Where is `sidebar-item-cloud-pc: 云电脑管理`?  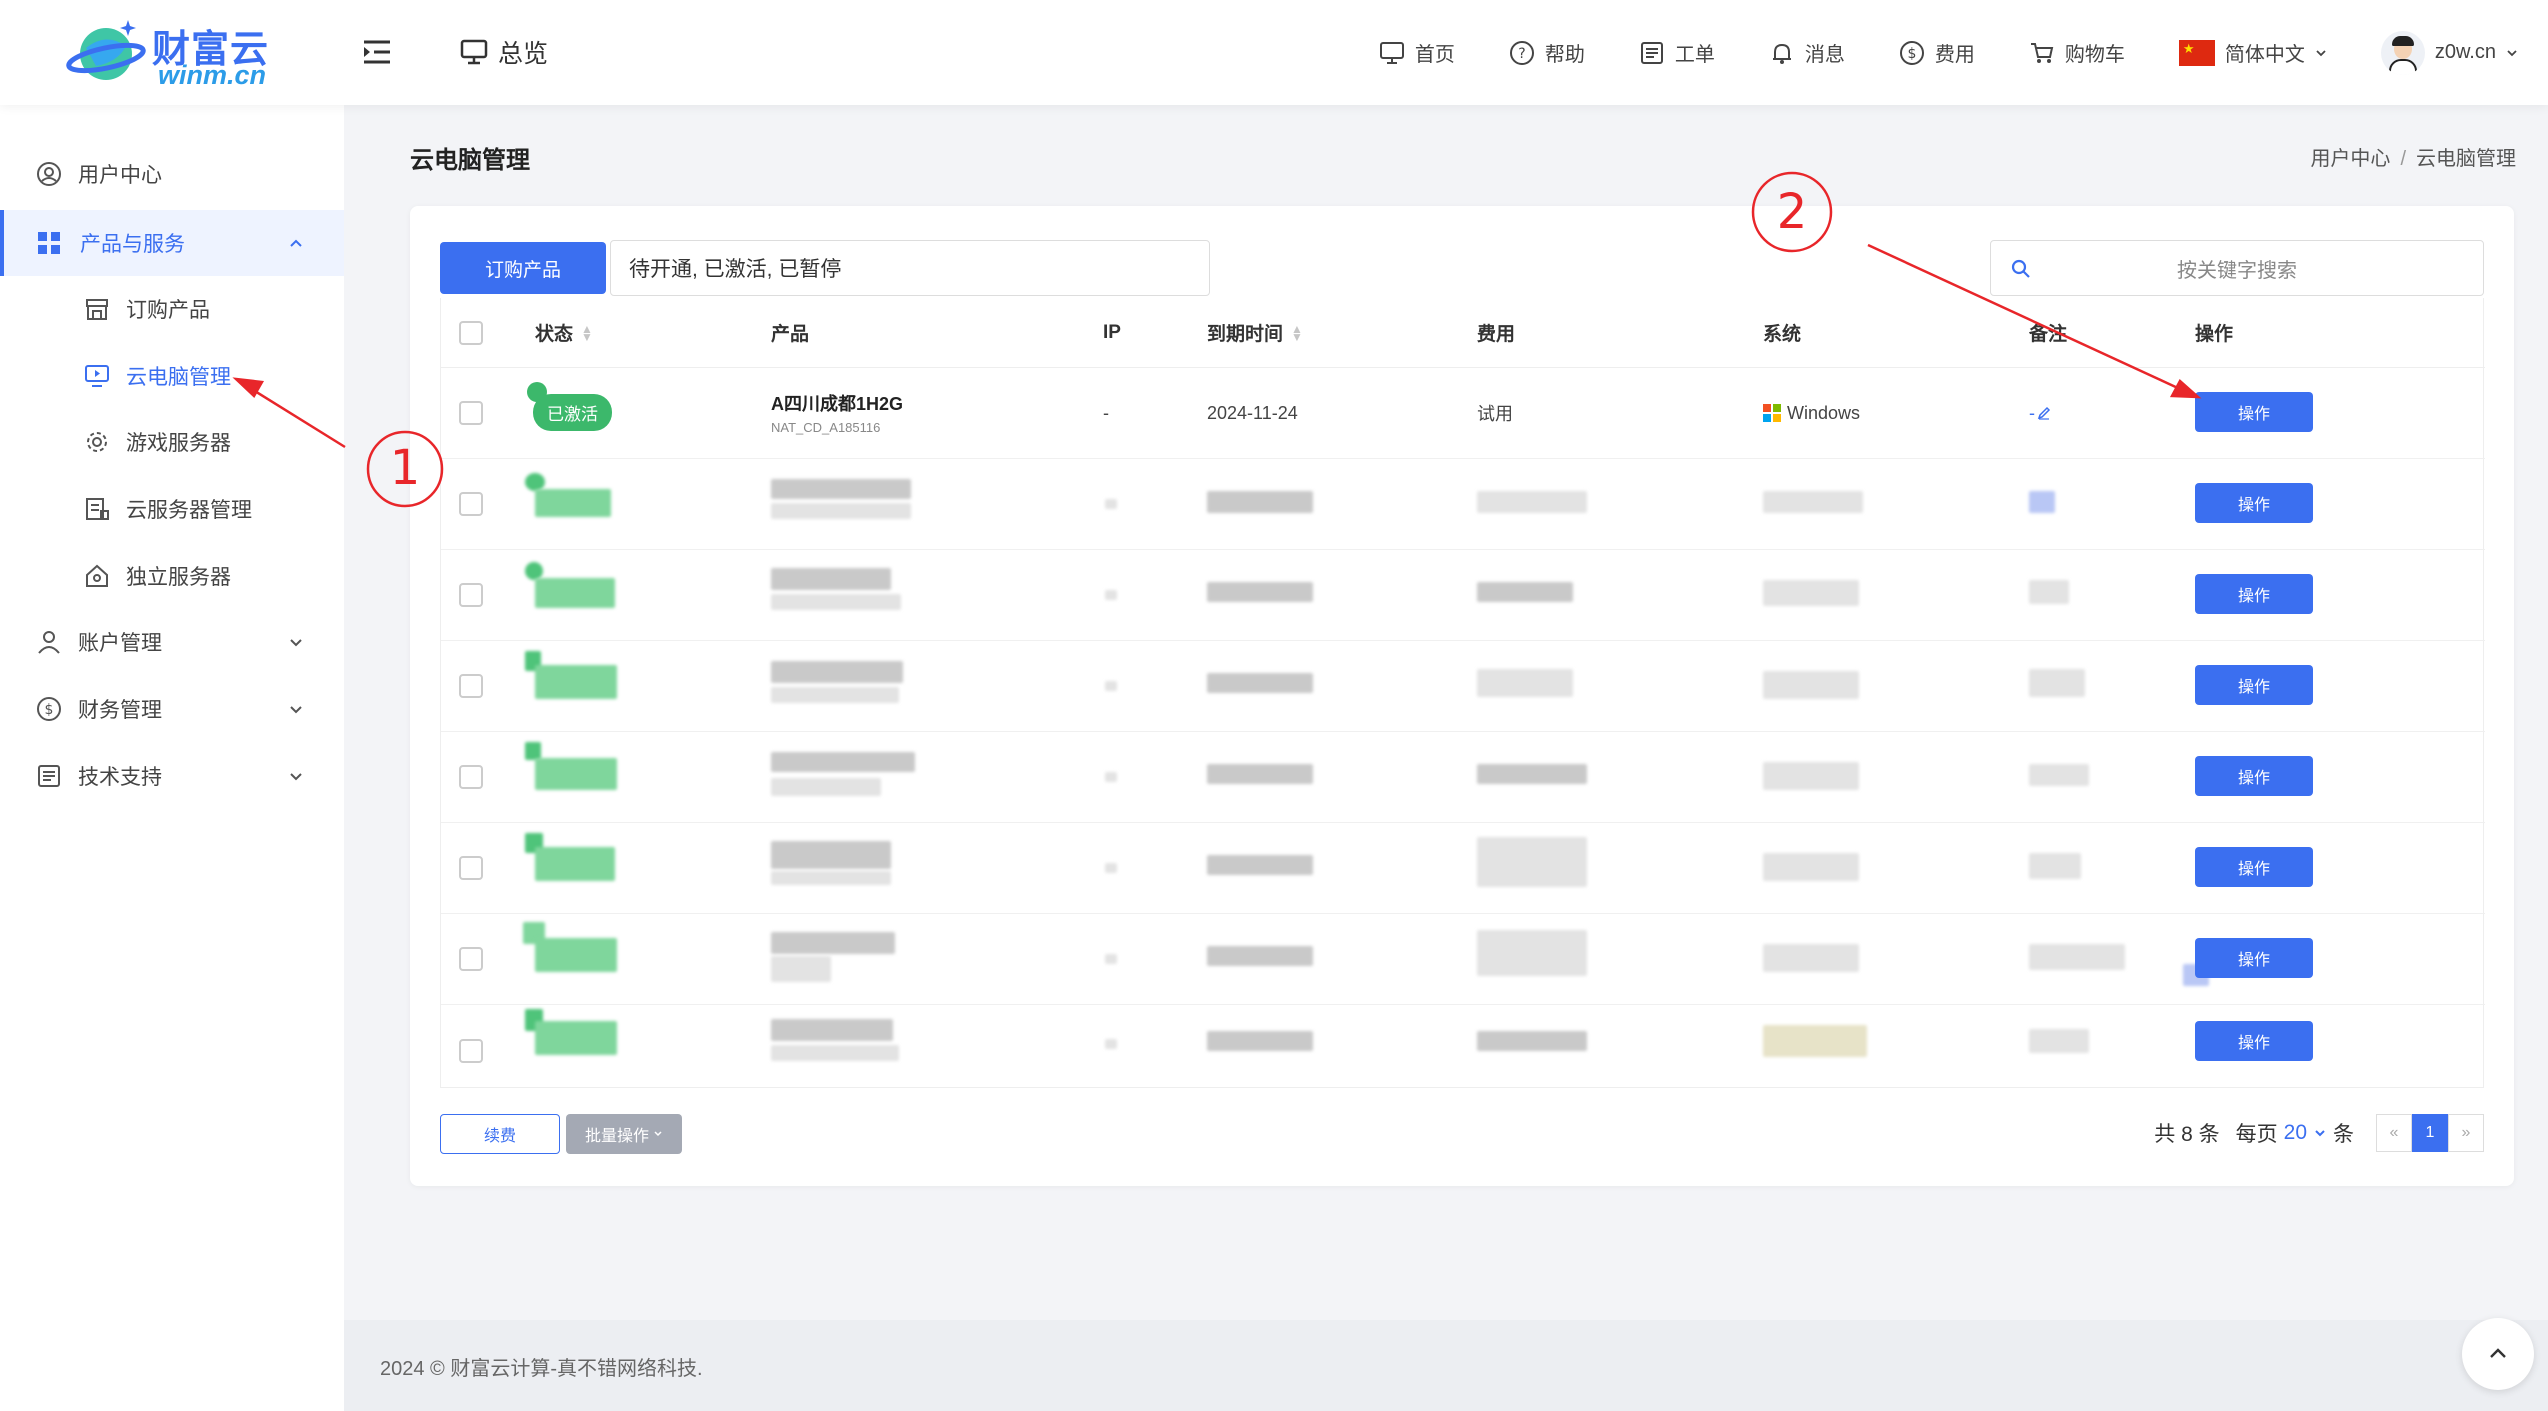
sidebar-item-cloud-pc: 云电脑管理 is located at coordinates (172, 376).